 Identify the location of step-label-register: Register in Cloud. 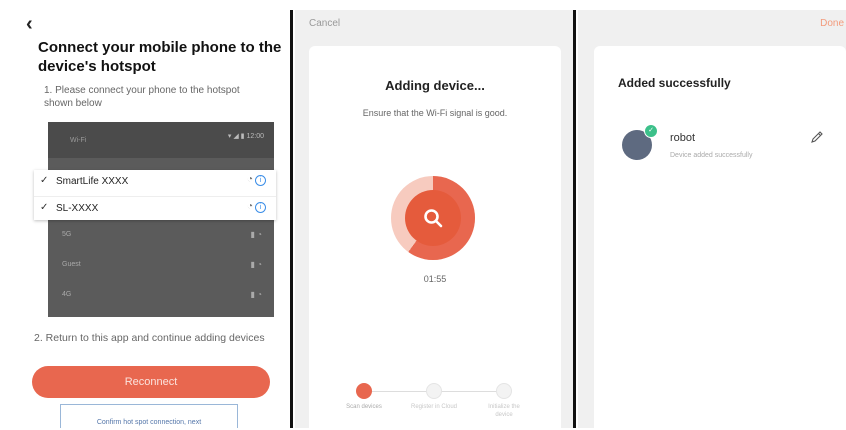
(434, 407).